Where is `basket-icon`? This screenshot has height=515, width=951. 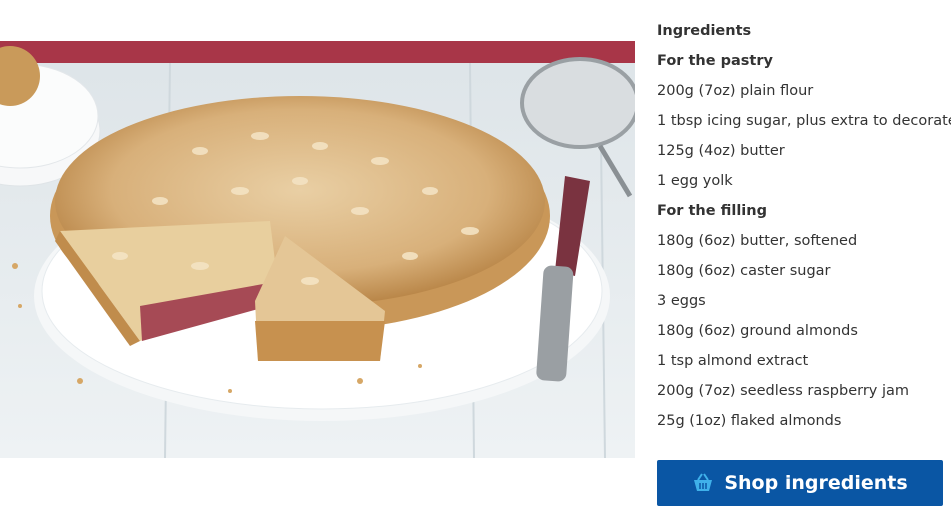 basket-icon is located at coordinates (703, 483).